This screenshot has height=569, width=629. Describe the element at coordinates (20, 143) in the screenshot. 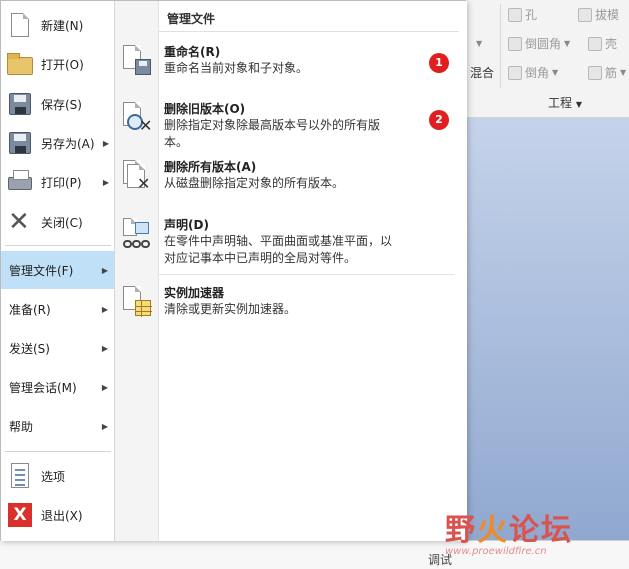

I see `save-as-icon` at that location.